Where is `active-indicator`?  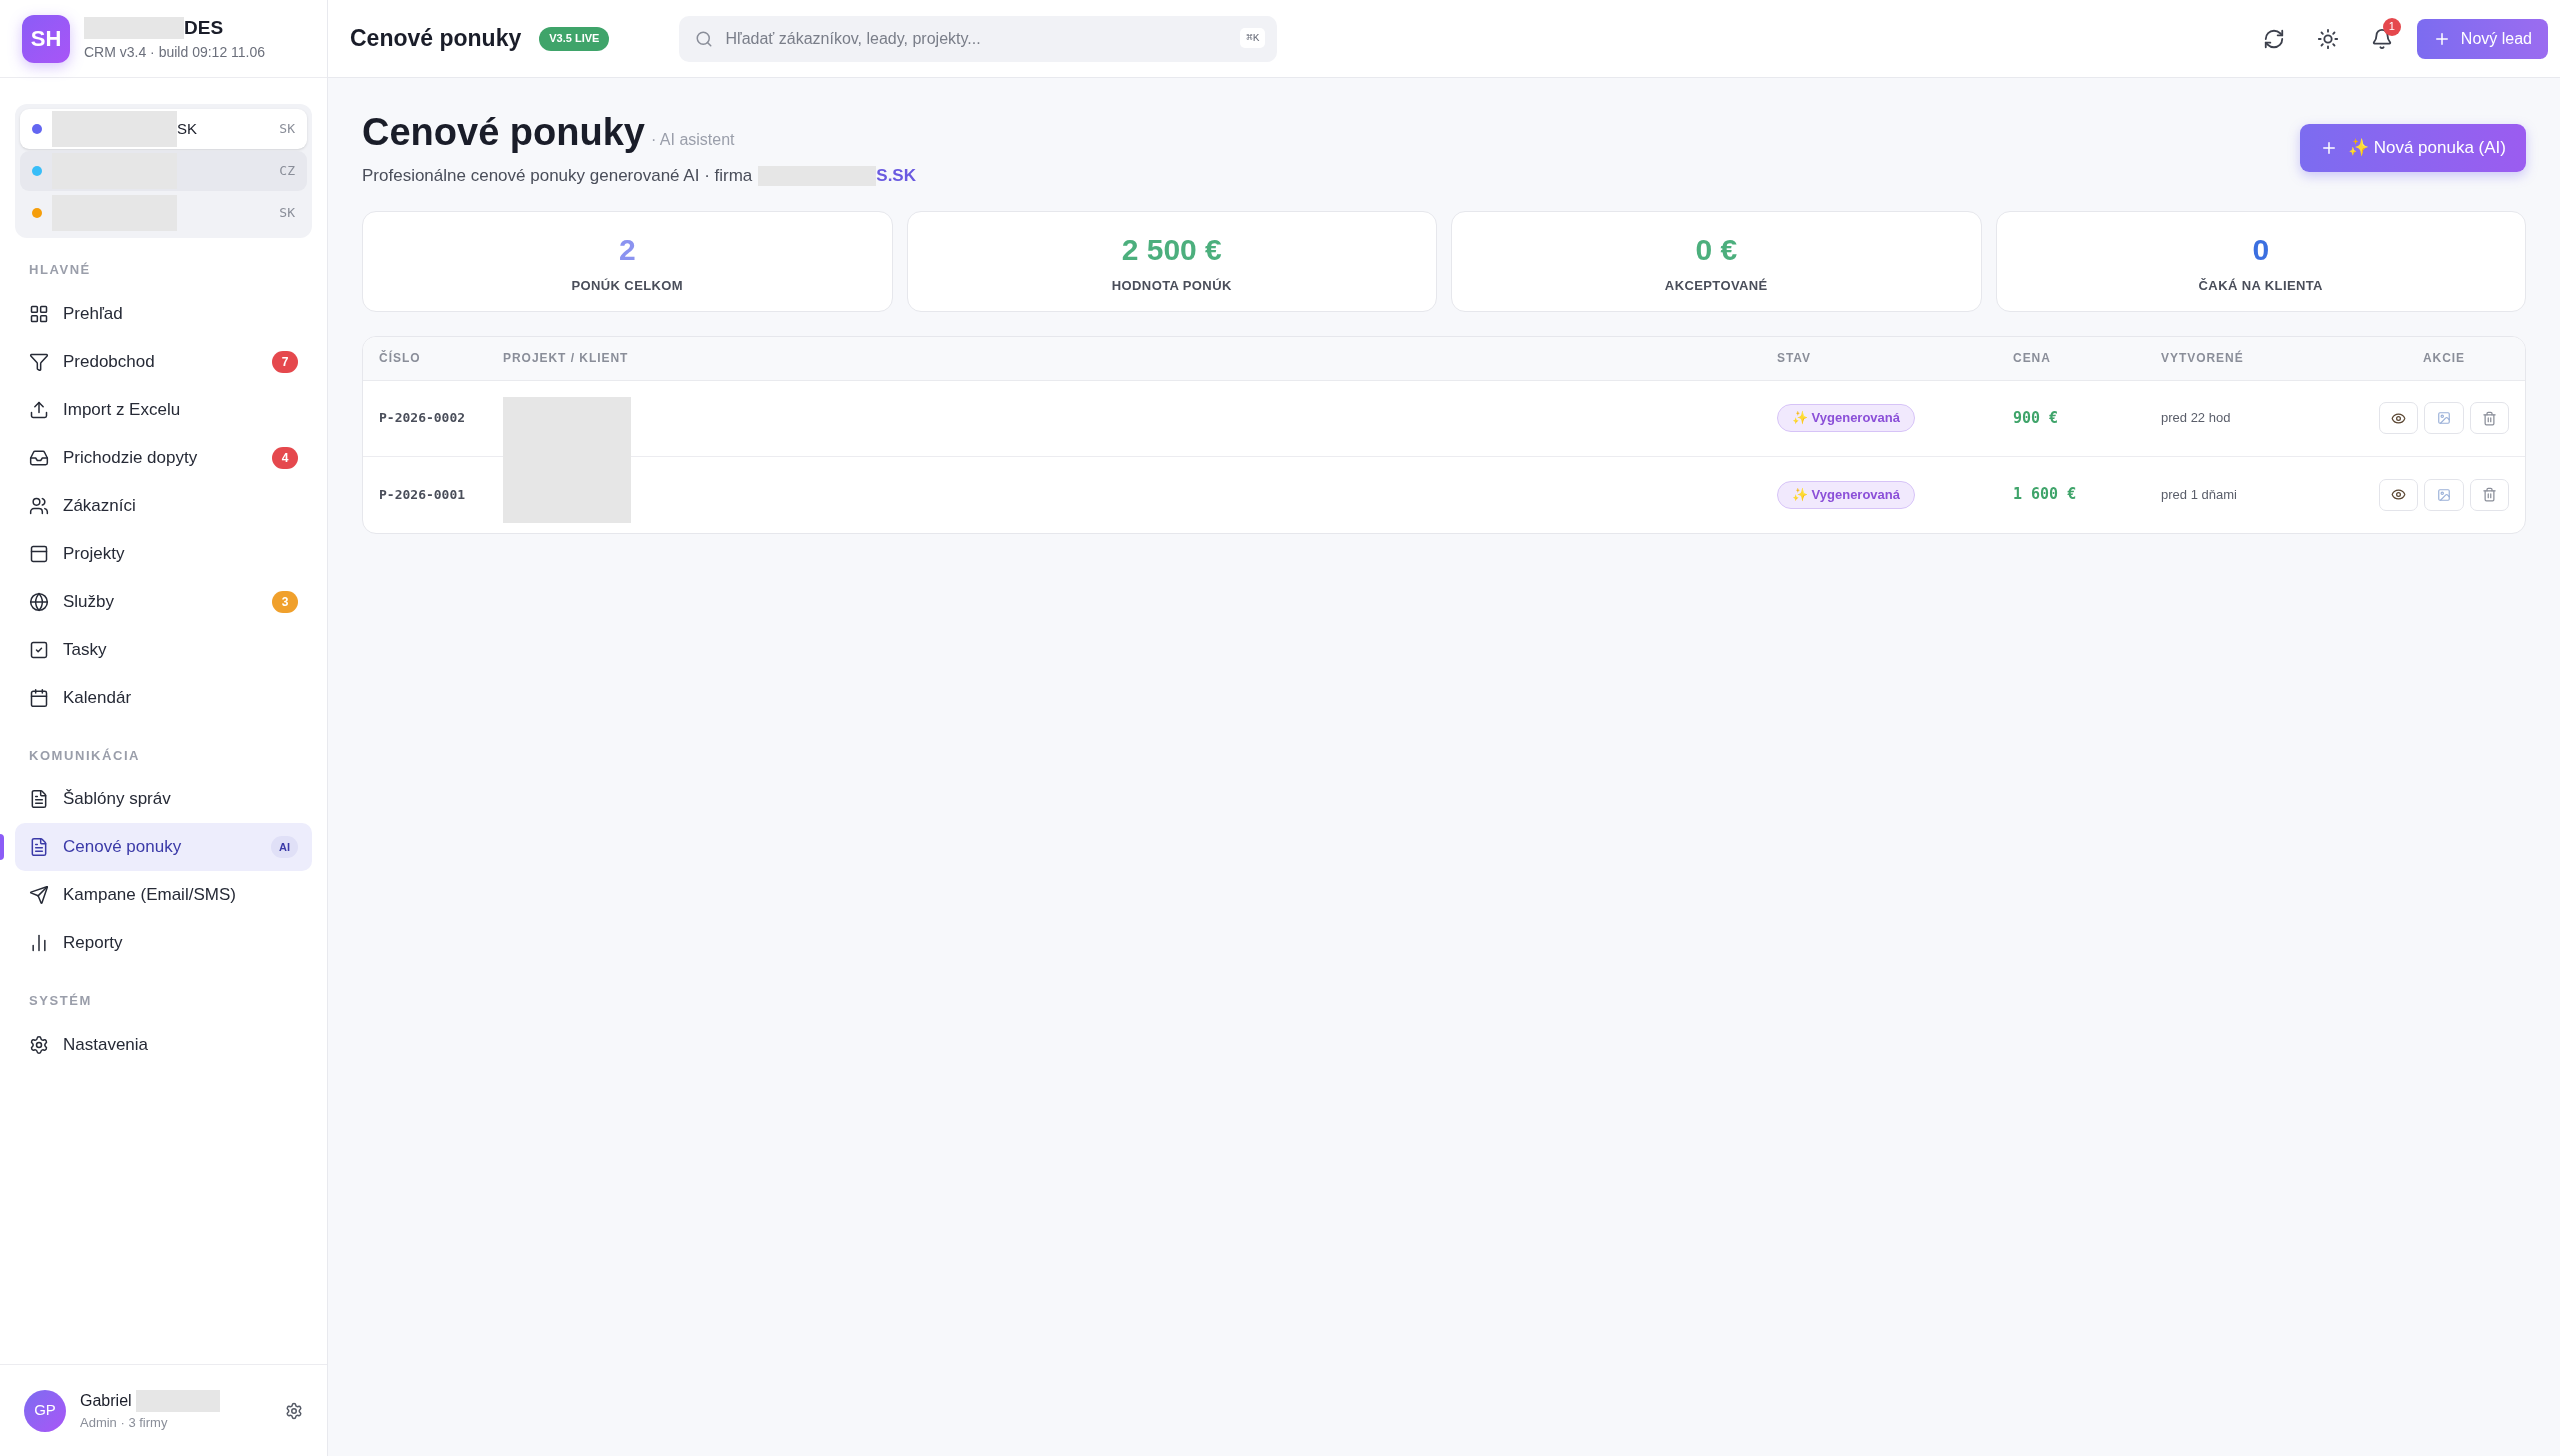 active-indicator is located at coordinates (2, 847).